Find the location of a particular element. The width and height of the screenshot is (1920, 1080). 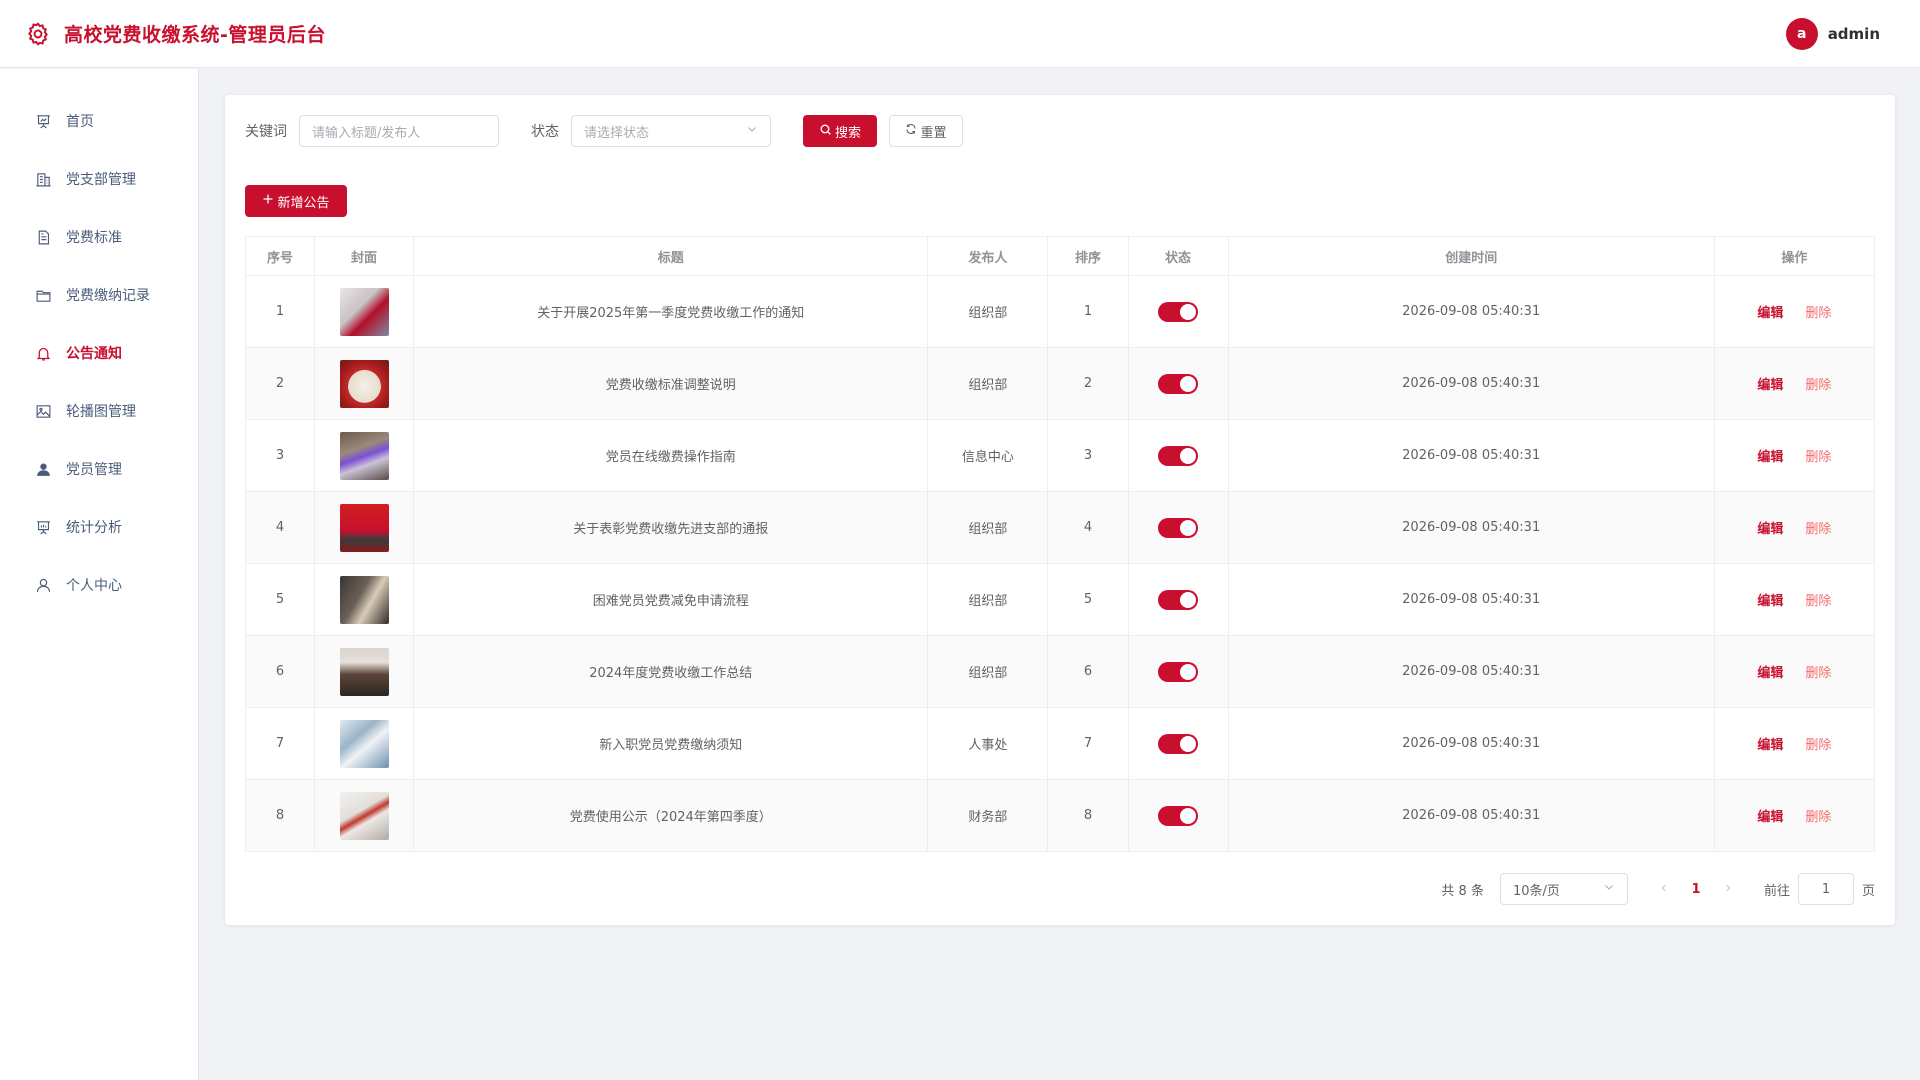

pagination: 共 8 条 10条/页 1 前往 1 页 is located at coordinates (1658, 889).